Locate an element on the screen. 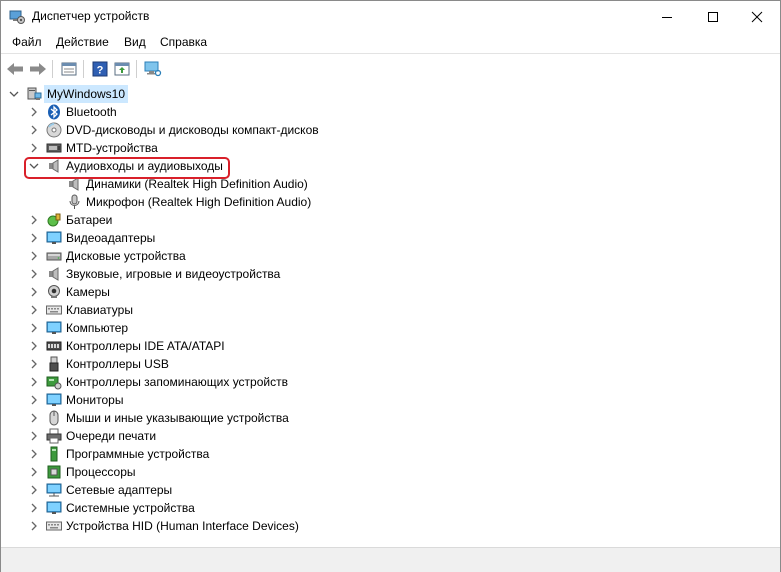 This screenshot has height=572, width=781. display-adapter-icon is located at coordinates (54, 237).